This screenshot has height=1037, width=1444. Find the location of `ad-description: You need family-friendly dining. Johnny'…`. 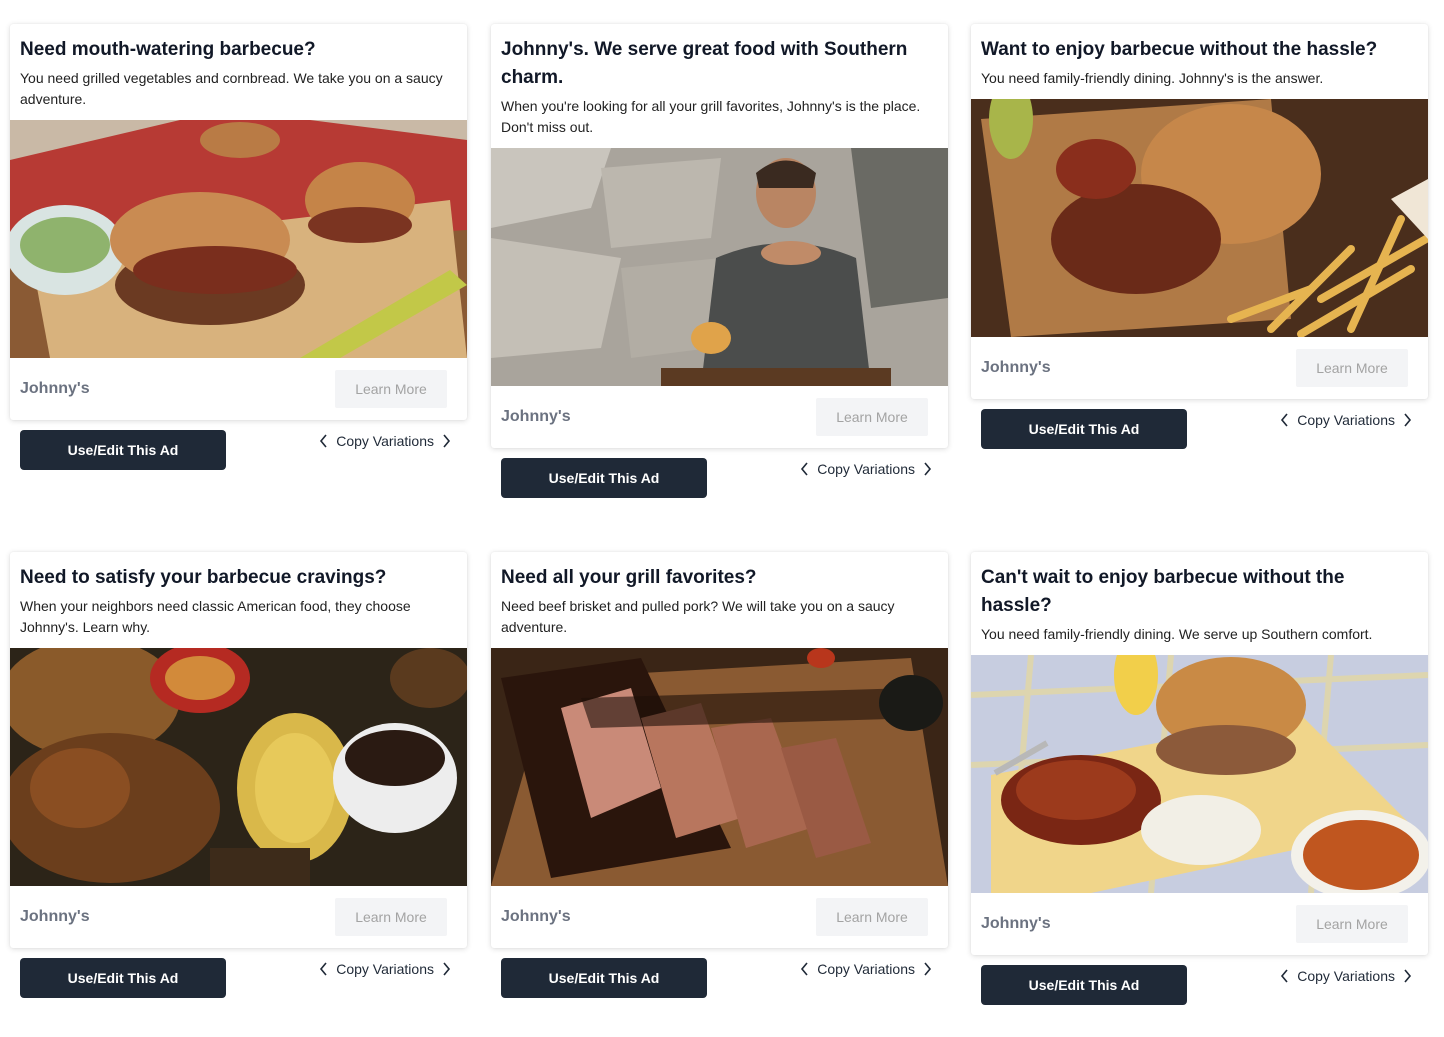

ad-description: You need family-friendly dining. Johnny'… is located at coordinates (1152, 78).